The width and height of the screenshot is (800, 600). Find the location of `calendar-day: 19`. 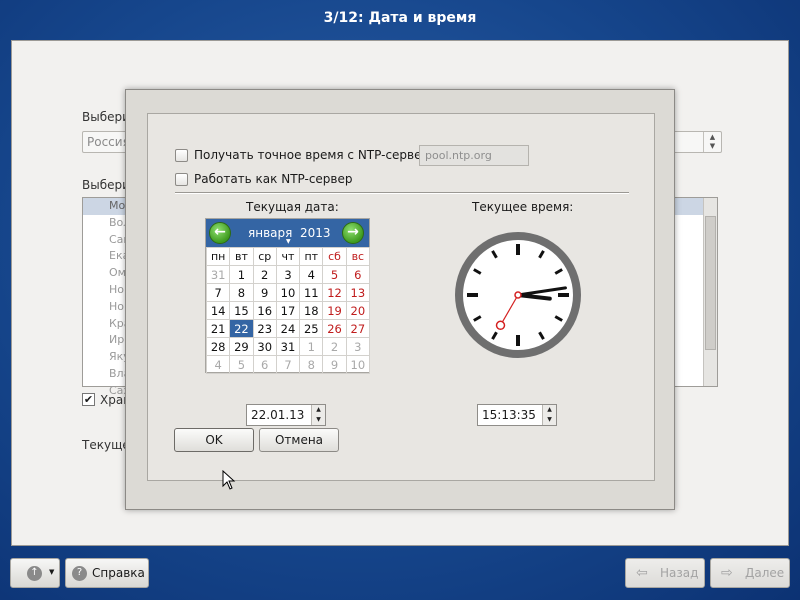

calendar-day: 19 is located at coordinates (334, 310).